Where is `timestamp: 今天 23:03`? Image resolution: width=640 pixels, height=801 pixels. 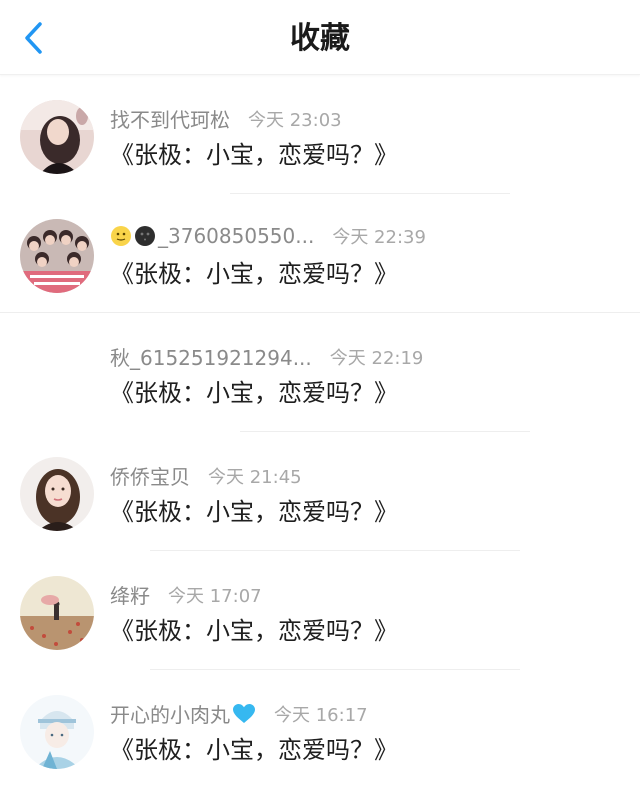
timestamp: 今天 23:03 is located at coordinates (295, 120).